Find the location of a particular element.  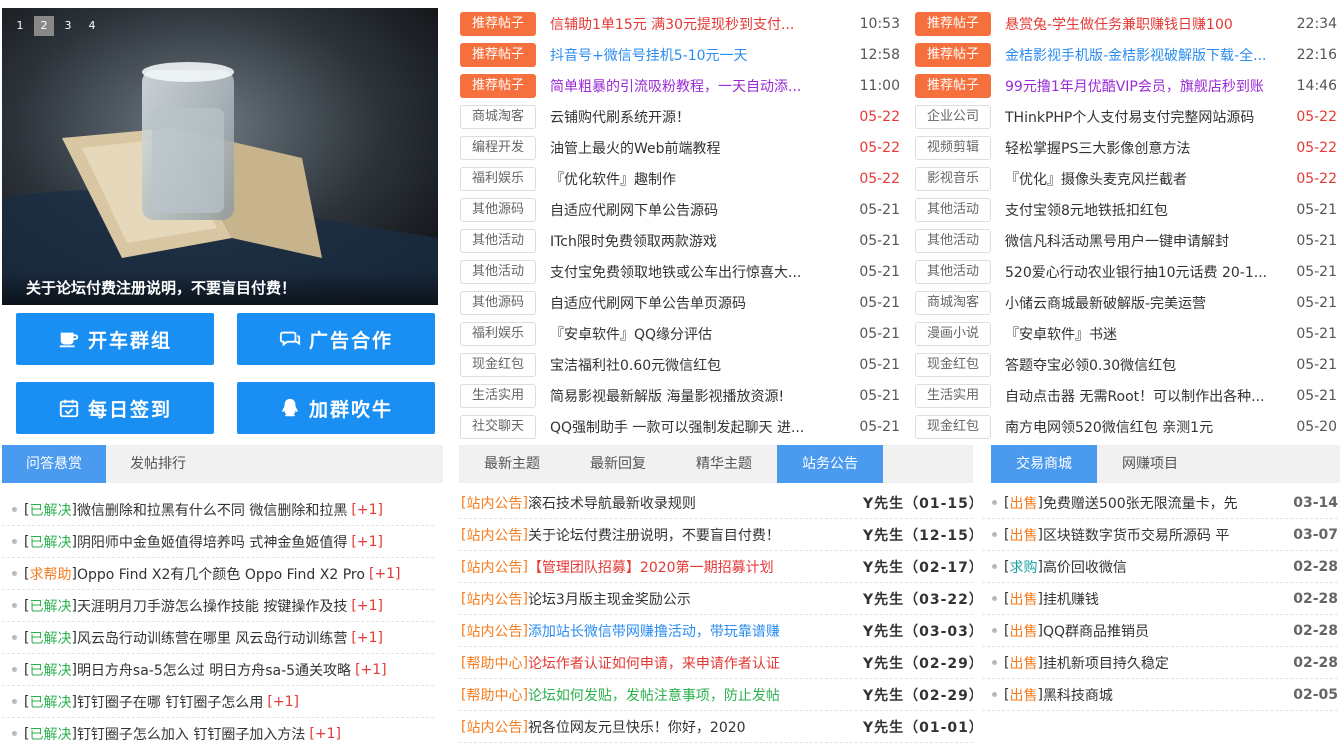

hot-post-link: 简易影视最新解版 海量影视播放资源! is located at coordinates (687, 396).